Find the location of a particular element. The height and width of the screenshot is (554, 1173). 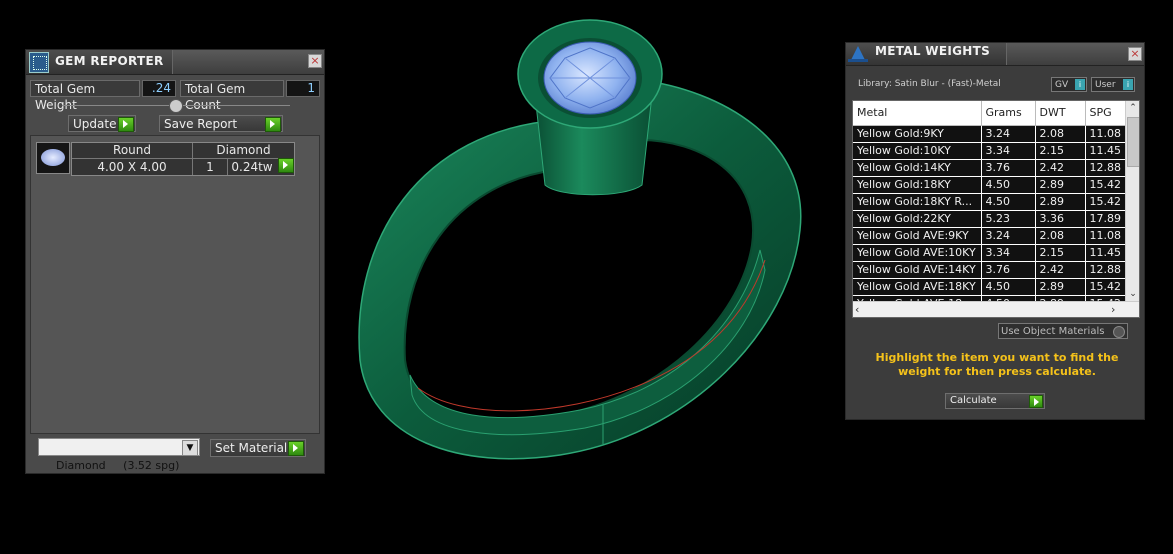

table-cell-metal: Yellow Gold:22KY is located at coordinates (917, 218).